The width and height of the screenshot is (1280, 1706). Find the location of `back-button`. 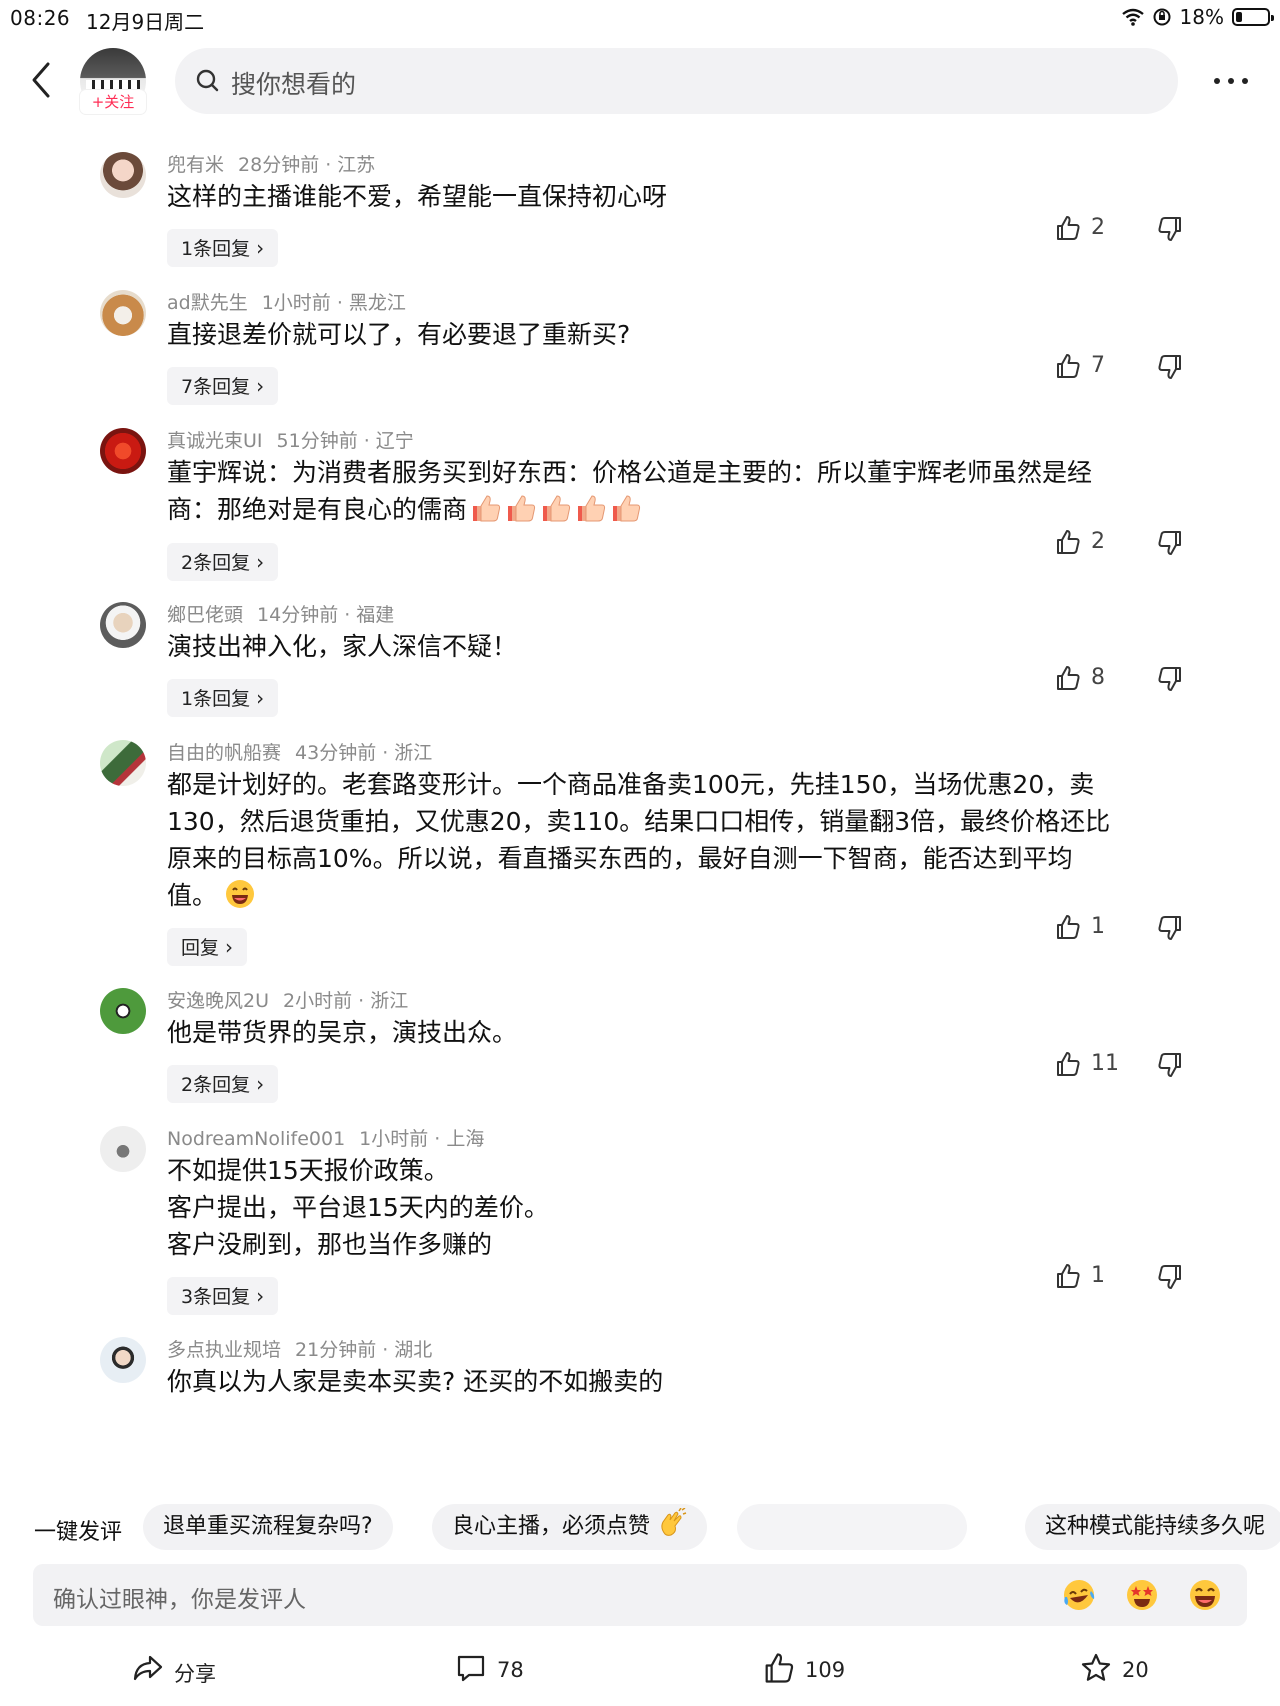

back-button is located at coordinates (41, 80).